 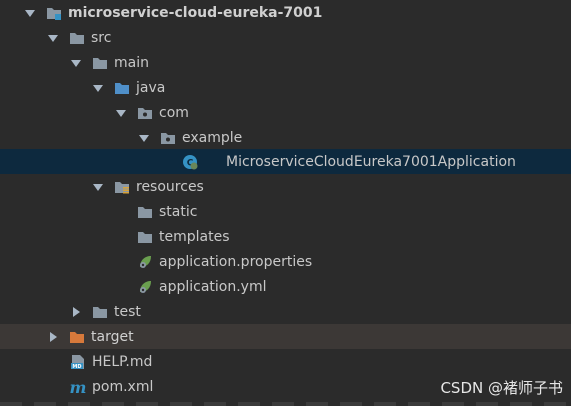 What do you see at coordinates (501, 388) in the screenshot?
I see `watermark: CSDN @褚师子书` at bounding box center [501, 388].